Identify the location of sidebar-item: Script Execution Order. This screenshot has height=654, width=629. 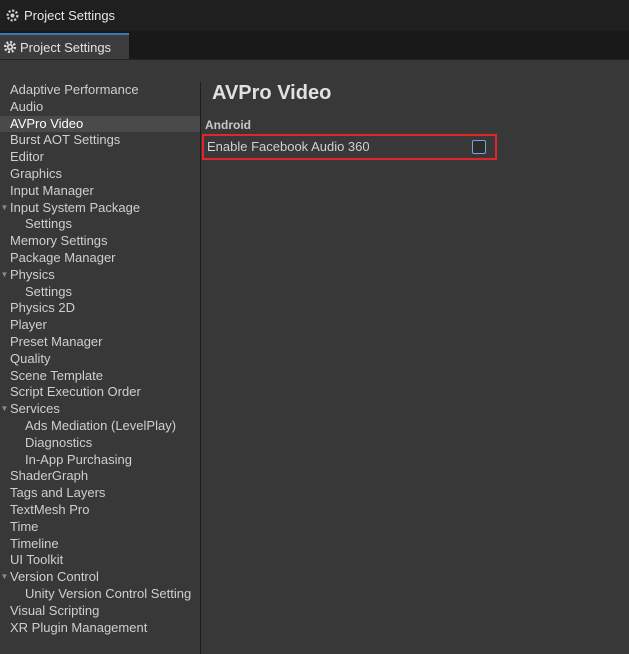
(100, 392).